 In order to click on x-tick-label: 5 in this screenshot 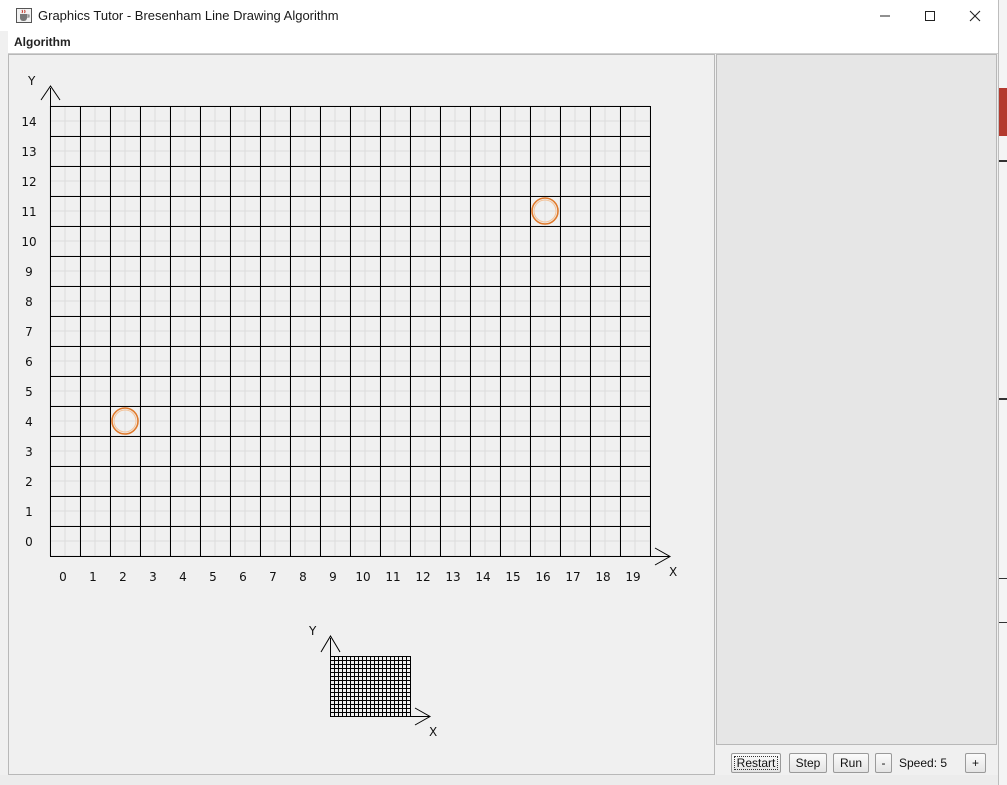, I will do `click(213, 577)`.